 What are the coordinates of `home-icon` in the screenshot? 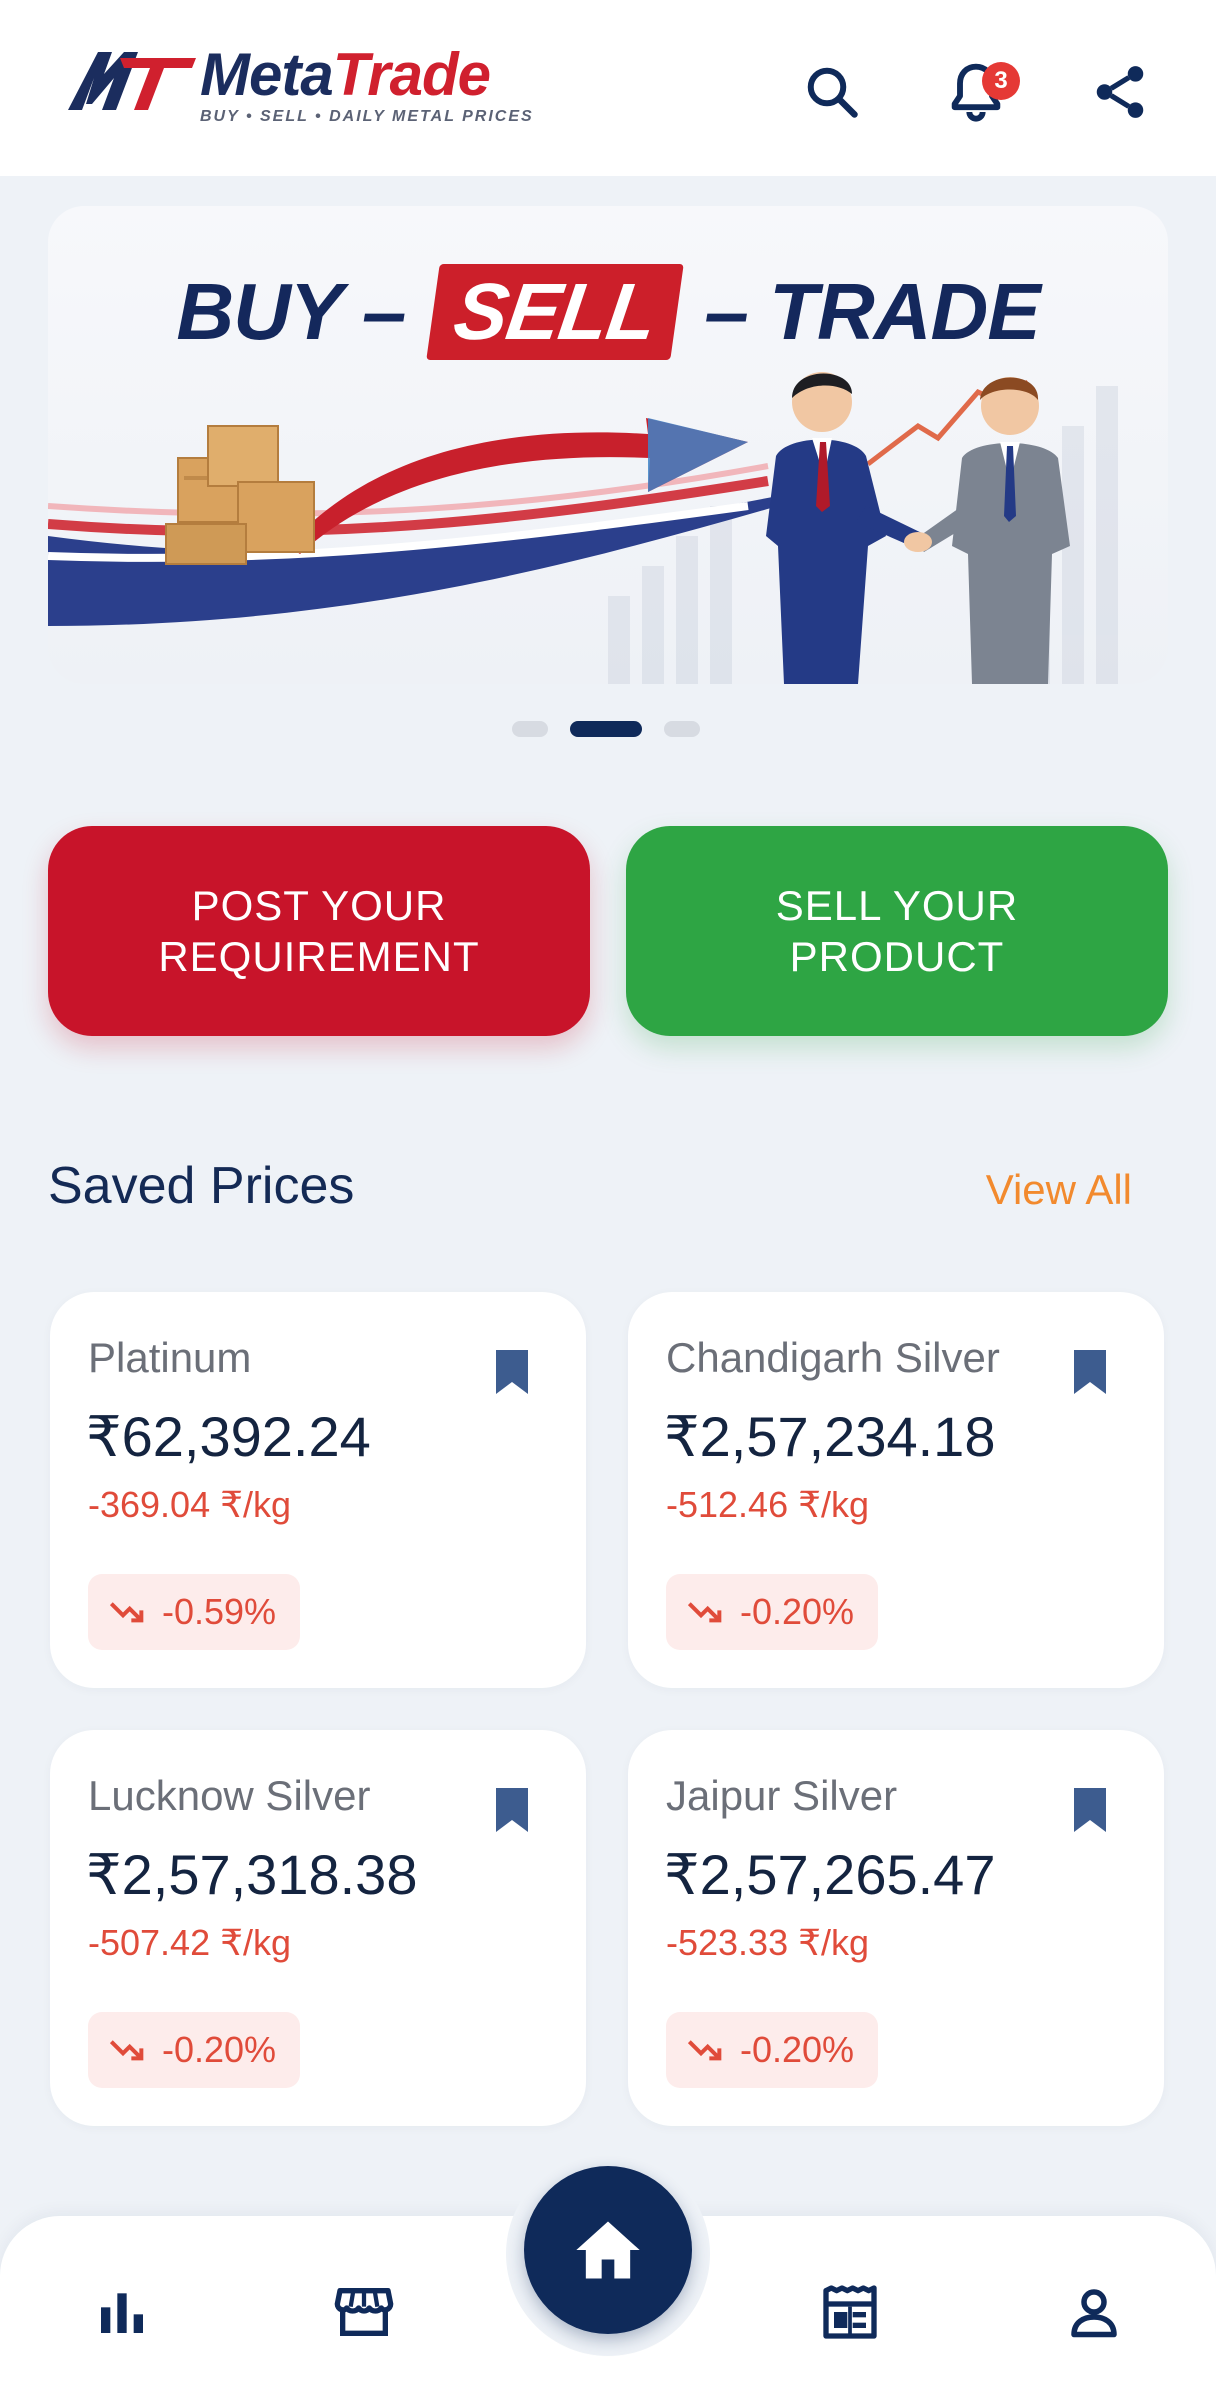 It's located at (608, 2250).